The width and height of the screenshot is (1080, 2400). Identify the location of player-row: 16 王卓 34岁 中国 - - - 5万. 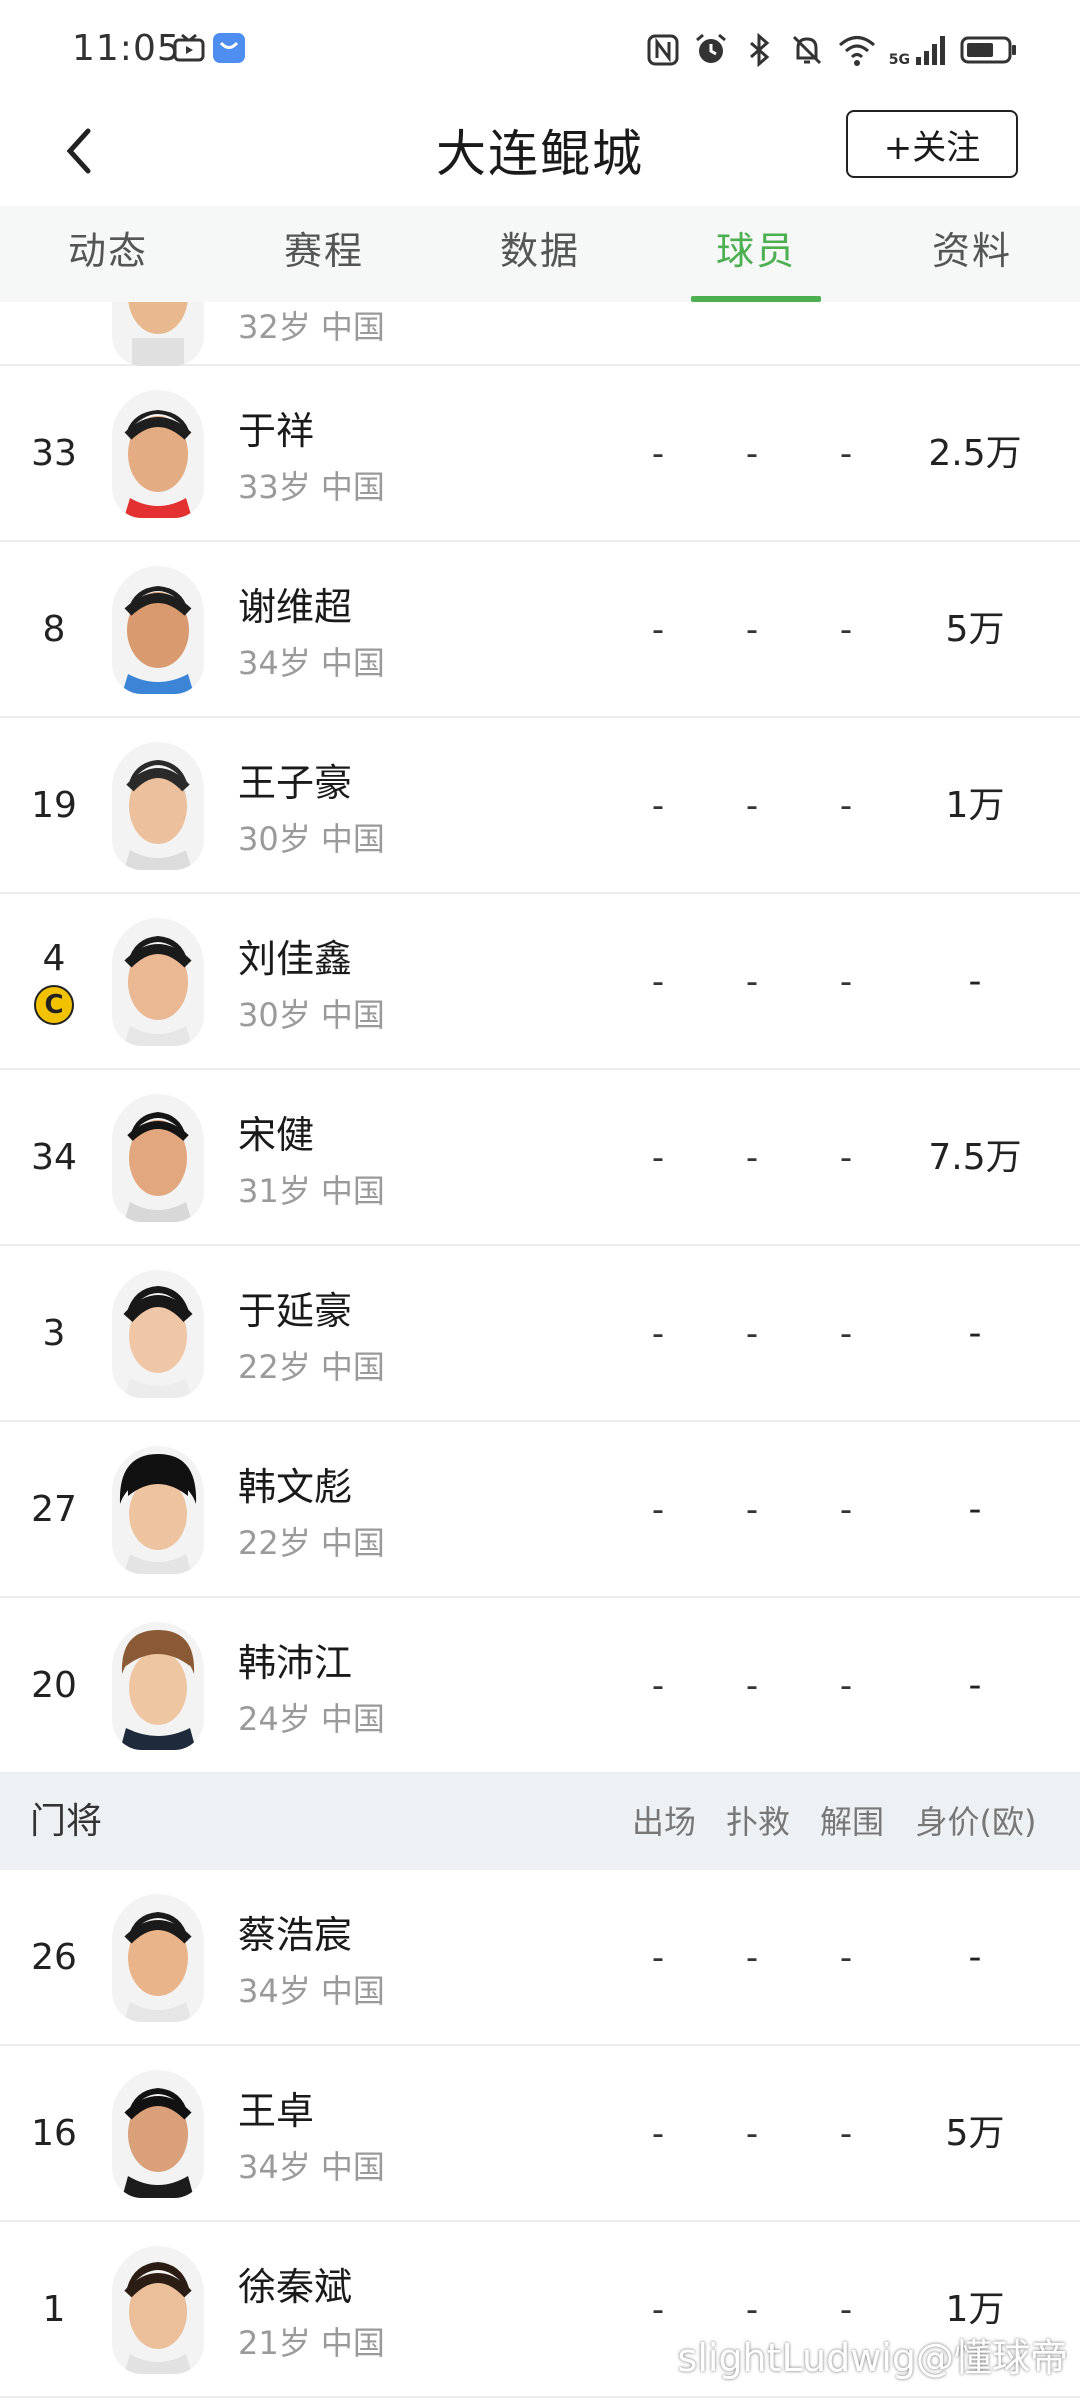
(540, 2134).